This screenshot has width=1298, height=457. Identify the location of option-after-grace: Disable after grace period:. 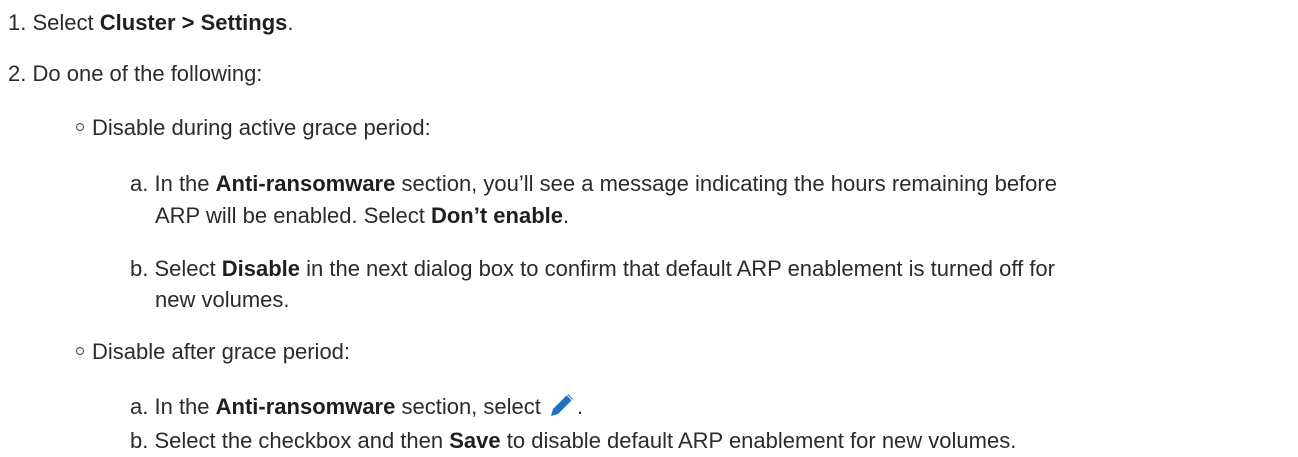
(213, 352).